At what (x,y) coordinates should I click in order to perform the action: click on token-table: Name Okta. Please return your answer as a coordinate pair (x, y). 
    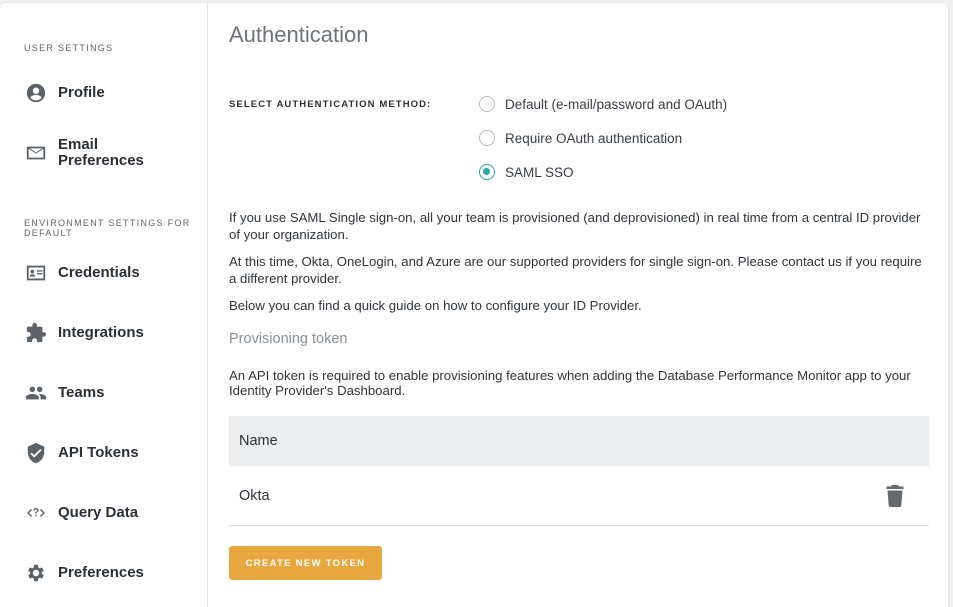
    Looking at the image, I should click on (579, 471).